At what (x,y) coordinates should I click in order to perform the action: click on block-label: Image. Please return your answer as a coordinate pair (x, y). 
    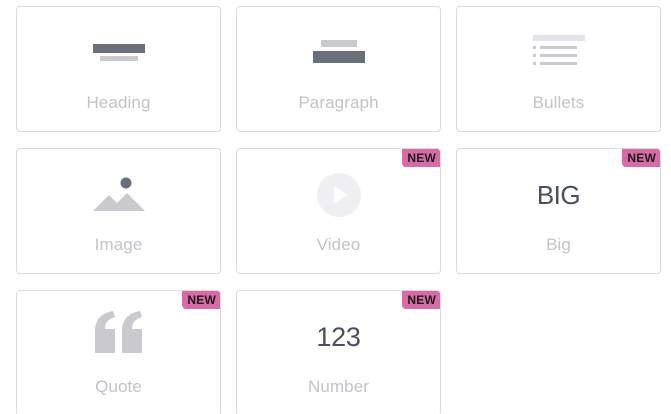
    Looking at the image, I should click on (118, 244).